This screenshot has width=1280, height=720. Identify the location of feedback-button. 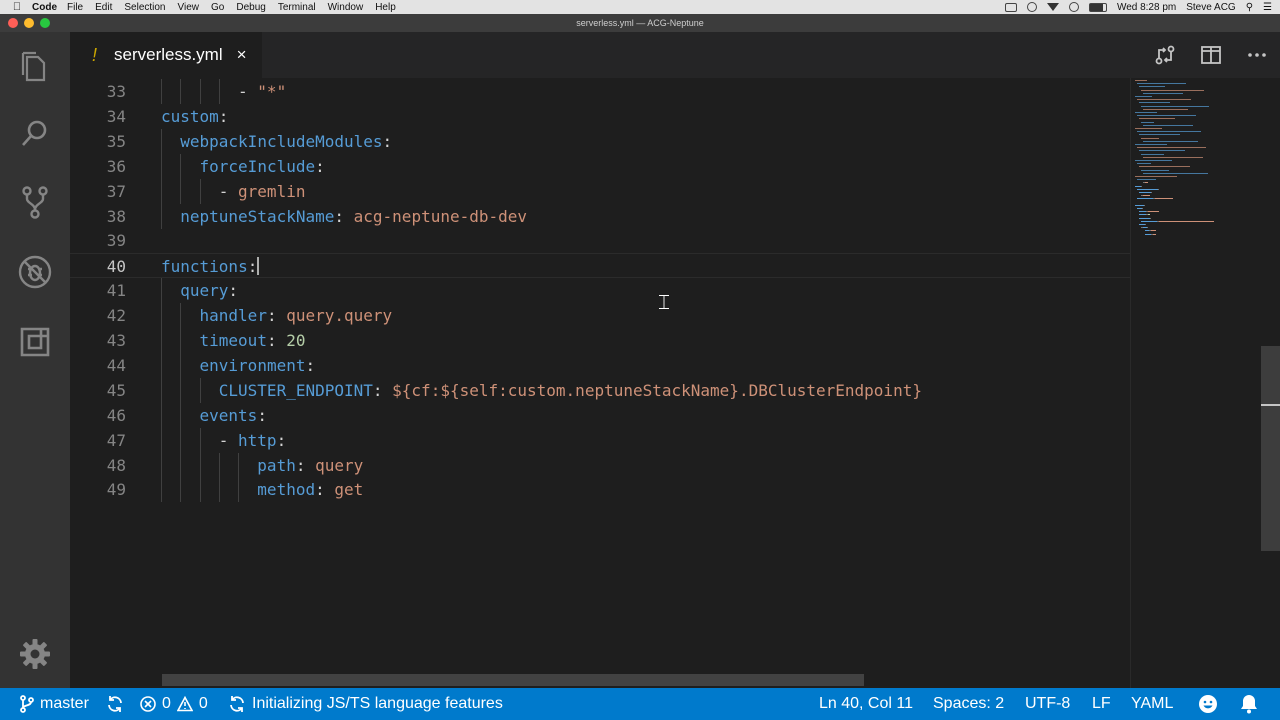
(1208, 704).